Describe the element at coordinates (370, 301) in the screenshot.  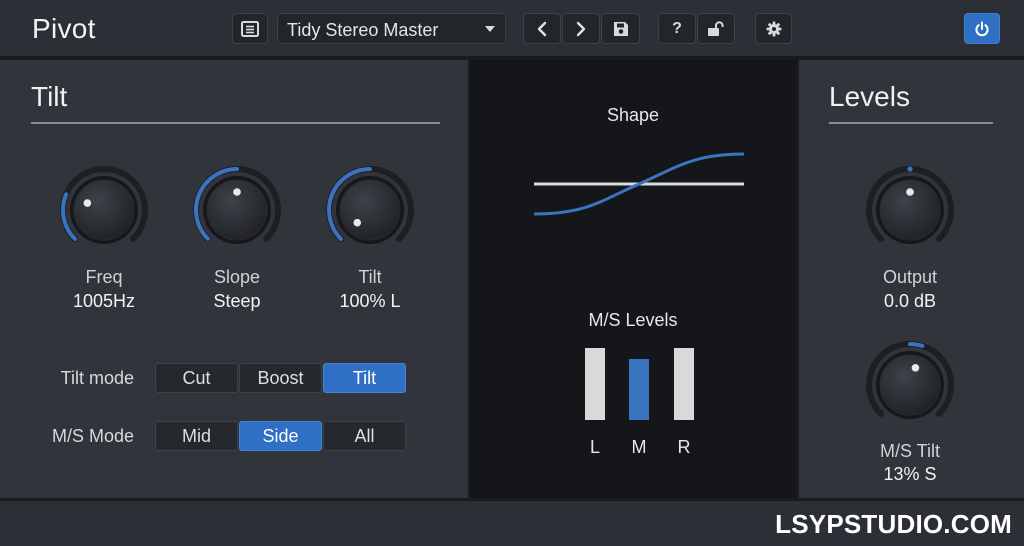
I see `tilt-value: 100% L` at that location.